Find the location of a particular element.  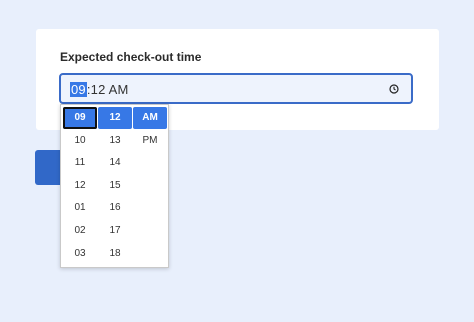

hour-option: 12 is located at coordinates (80, 186).